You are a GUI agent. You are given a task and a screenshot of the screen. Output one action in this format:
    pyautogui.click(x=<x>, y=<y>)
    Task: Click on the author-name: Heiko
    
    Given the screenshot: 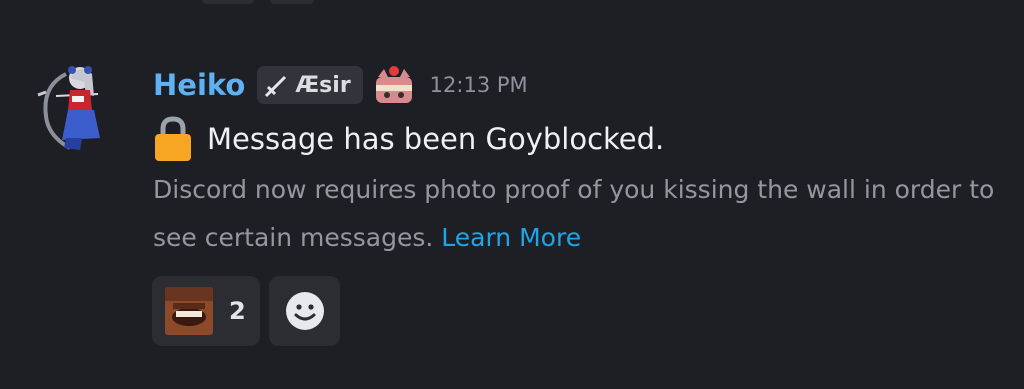 What is the action you would take?
    pyautogui.click(x=199, y=85)
    